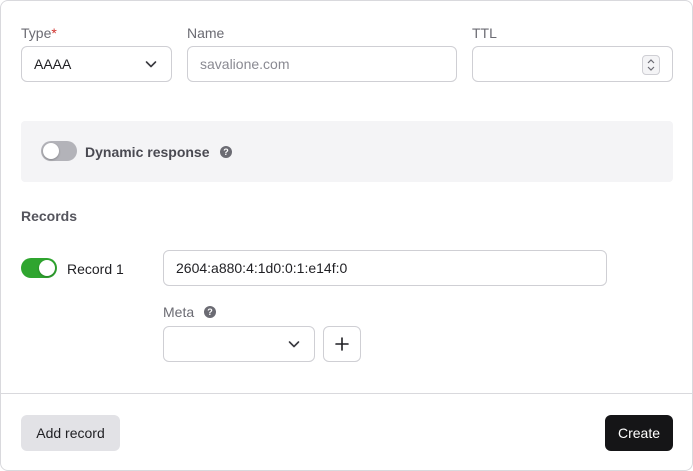 The height and width of the screenshot is (471, 693). What do you see at coordinates (147, 152) in the screenshot?
I see `dynamic-response-label: Dynamic response` at bounding box center [147, 152].